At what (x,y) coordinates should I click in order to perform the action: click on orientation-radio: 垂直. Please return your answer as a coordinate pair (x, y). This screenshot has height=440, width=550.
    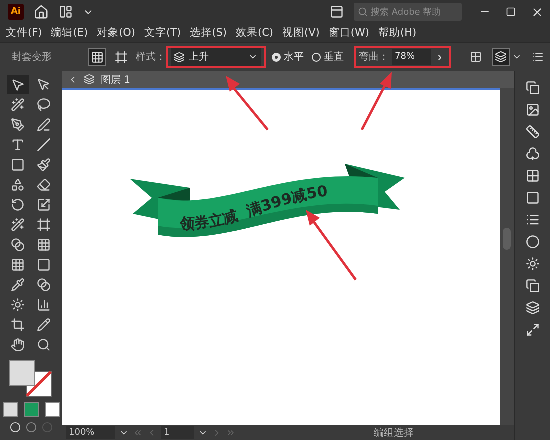
    Looking at the image, I should click on (328, 57).